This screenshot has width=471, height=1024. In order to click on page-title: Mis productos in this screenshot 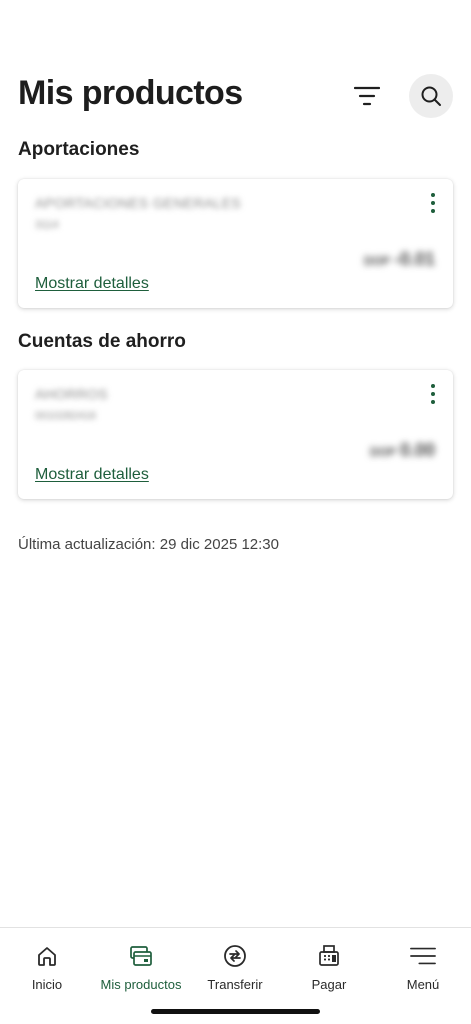, I will do `click(130, 93)`.